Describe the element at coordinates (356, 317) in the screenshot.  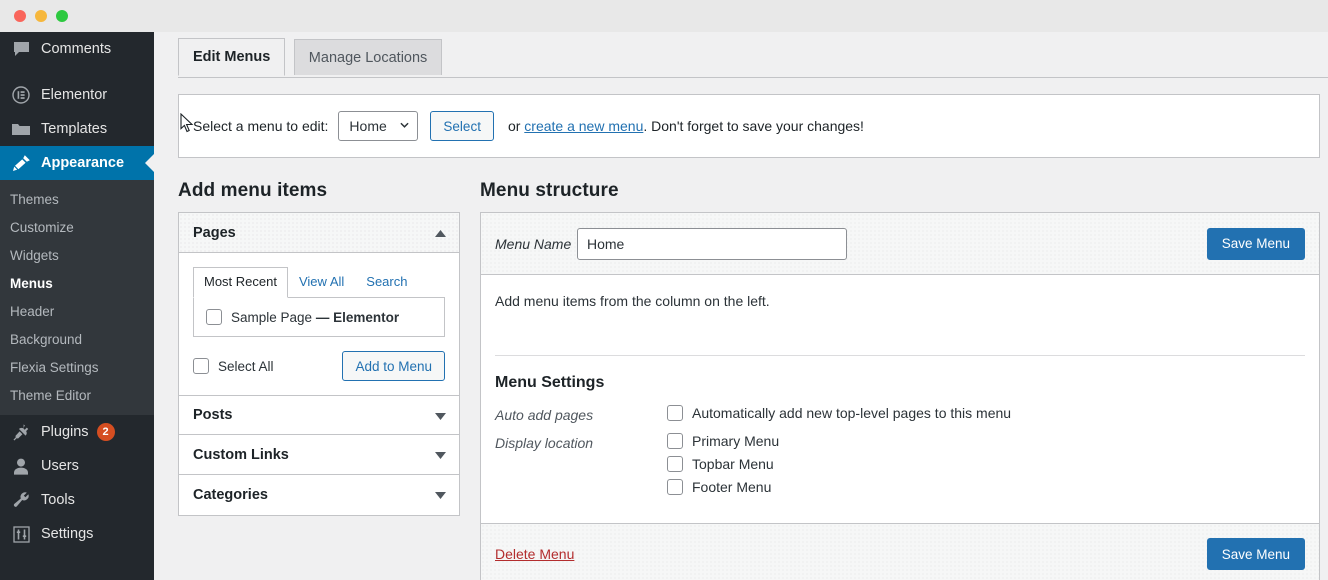
I see `page-suffix-text: — Elementor` at that location.